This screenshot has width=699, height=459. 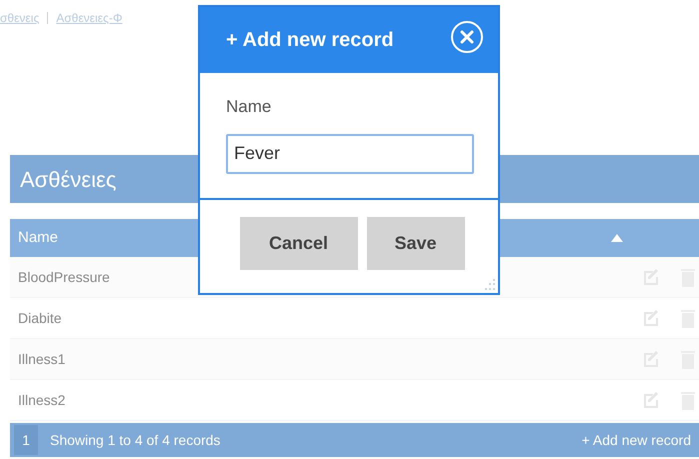 I want to click on close-icon, so click(x=467, y=37).